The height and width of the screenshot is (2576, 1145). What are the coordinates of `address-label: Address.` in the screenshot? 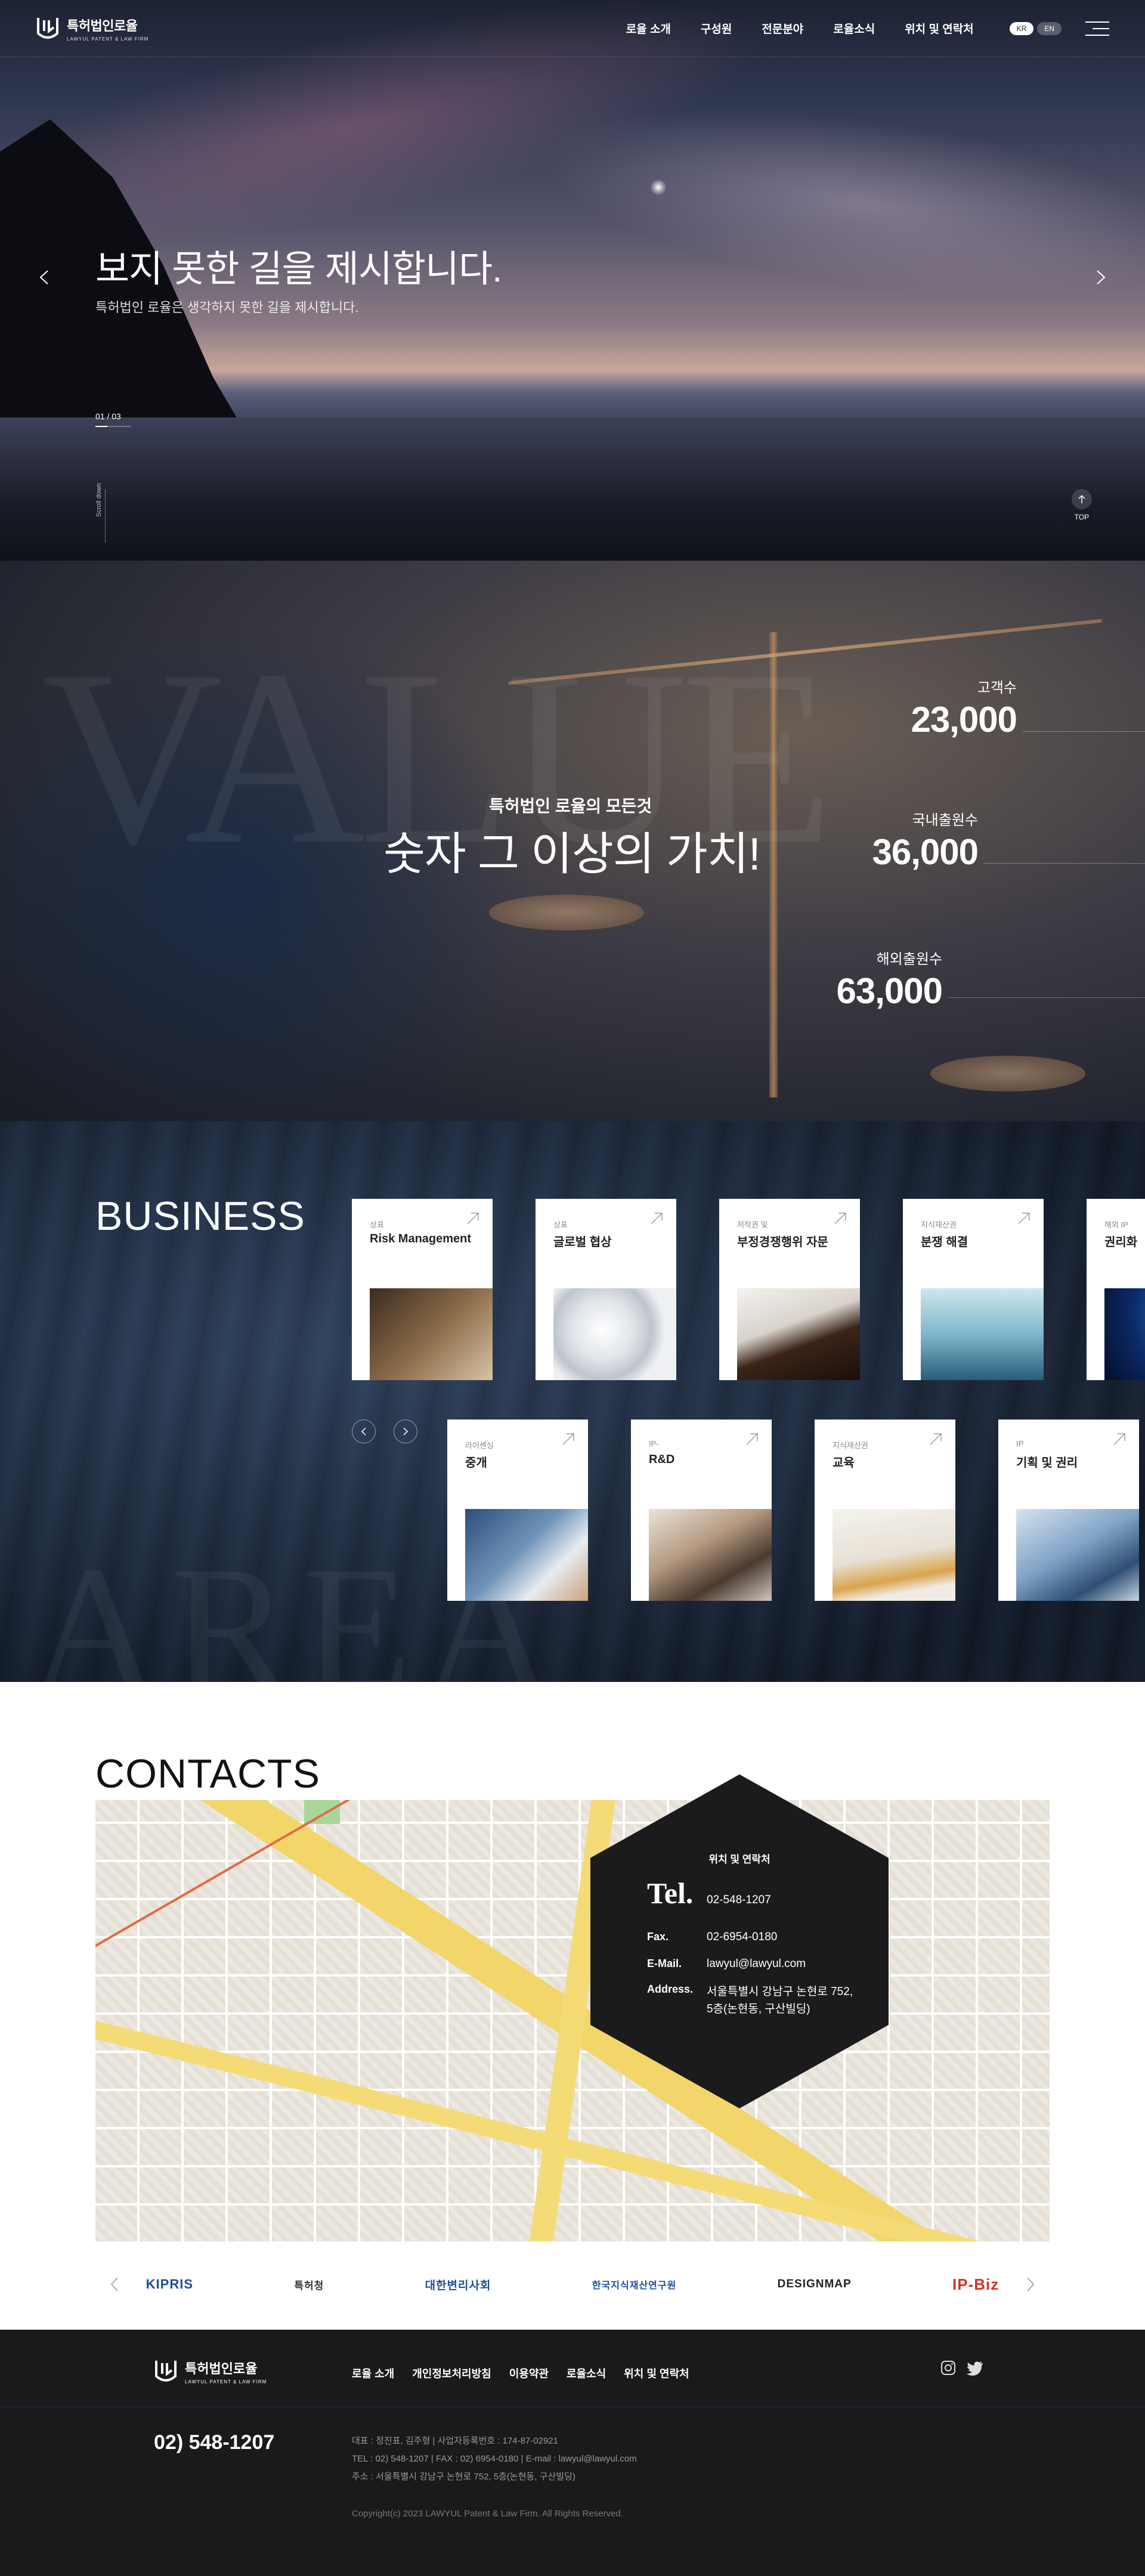 It's located at (670, 1989).